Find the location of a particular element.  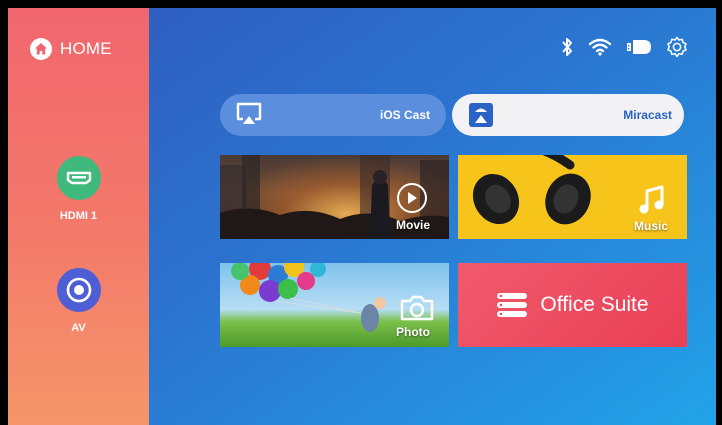

photo-label: Photo is located at coordinates (413, 332).